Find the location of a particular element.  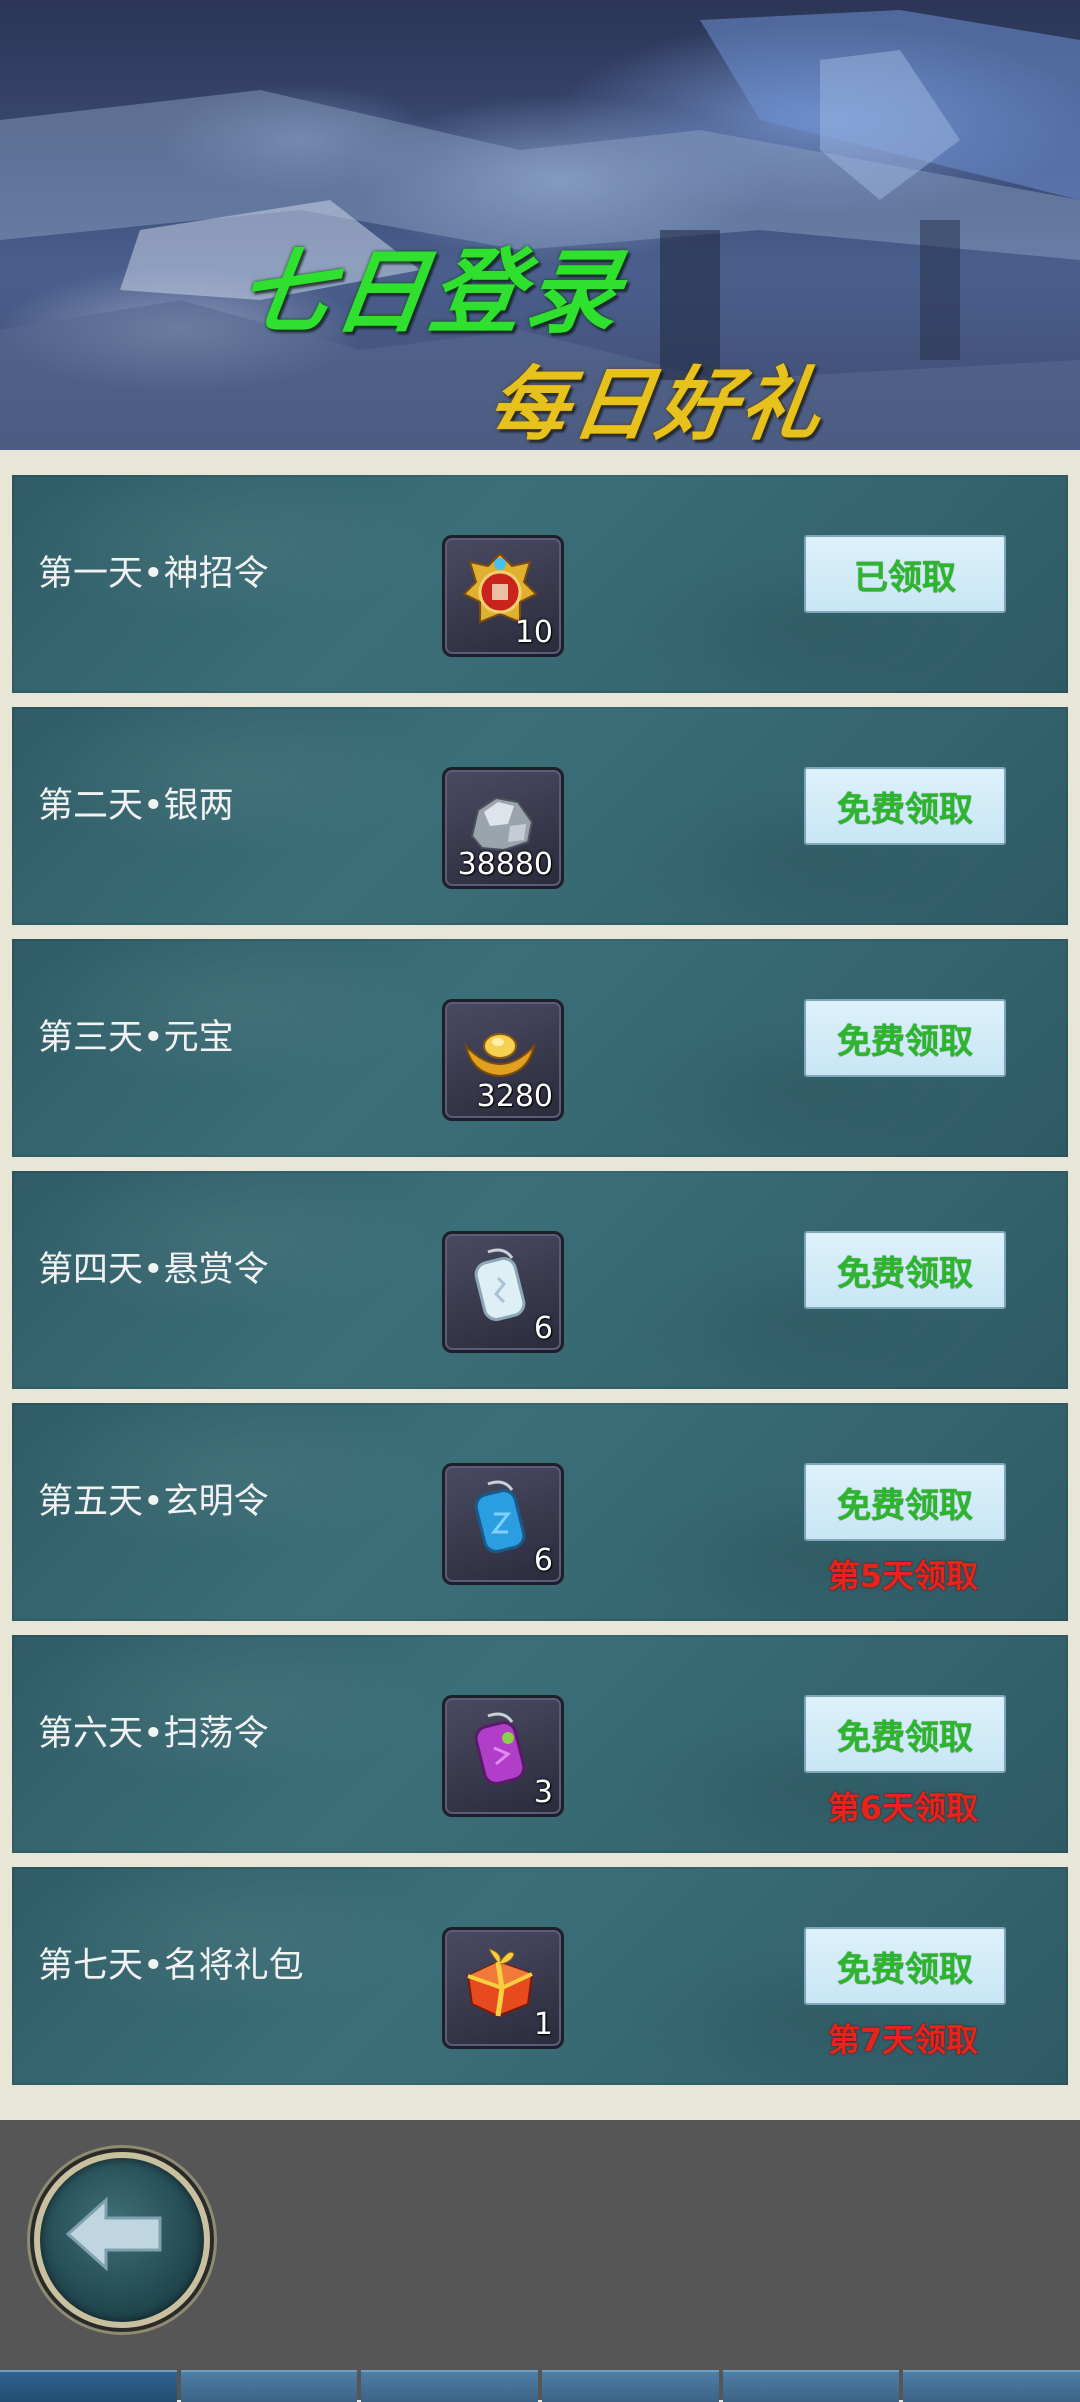

unlock-day-note: 第6天领取 is located at coordinates (903, 1808).